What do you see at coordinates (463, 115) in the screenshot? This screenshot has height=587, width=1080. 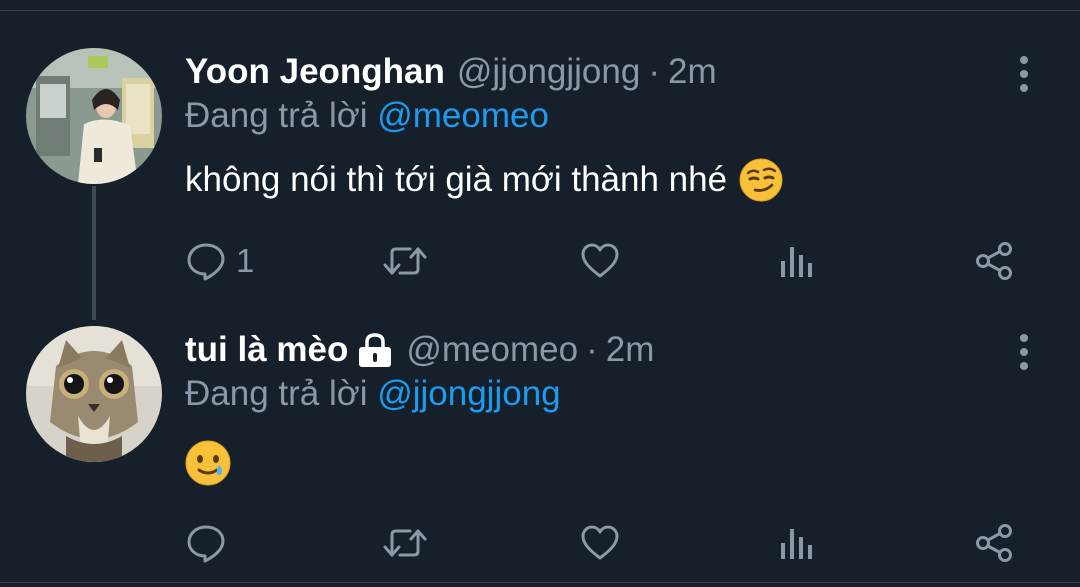 I see `mention-link: @meomeo` at bounding box center [463, 115].